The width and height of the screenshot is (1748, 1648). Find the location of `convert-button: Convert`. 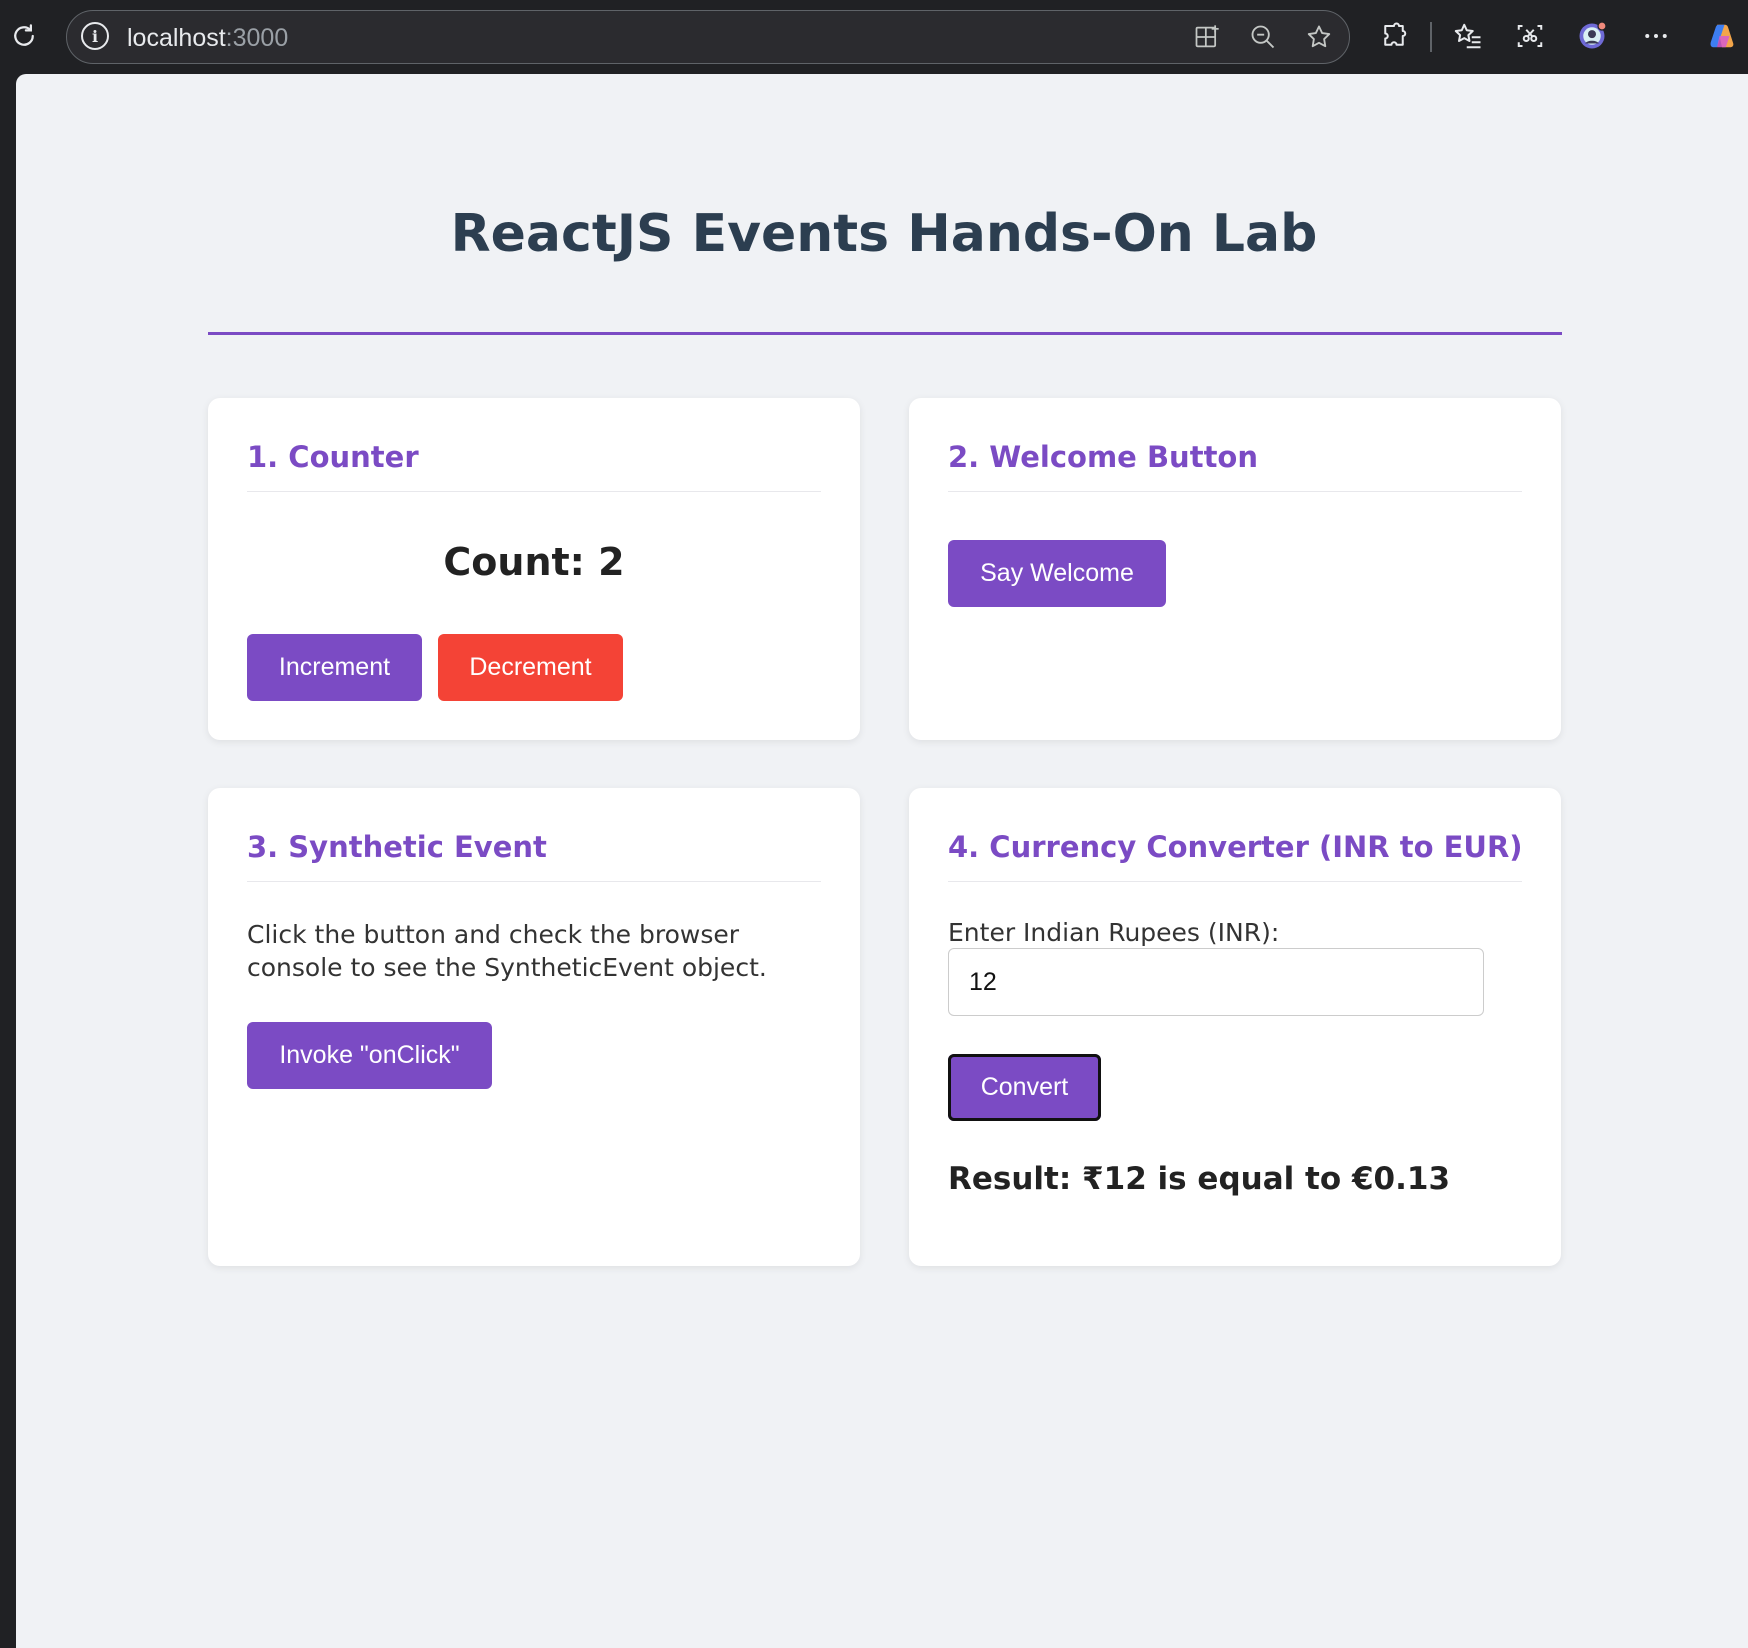

convert-button: Convert is located at coordinates (1024, 1087).